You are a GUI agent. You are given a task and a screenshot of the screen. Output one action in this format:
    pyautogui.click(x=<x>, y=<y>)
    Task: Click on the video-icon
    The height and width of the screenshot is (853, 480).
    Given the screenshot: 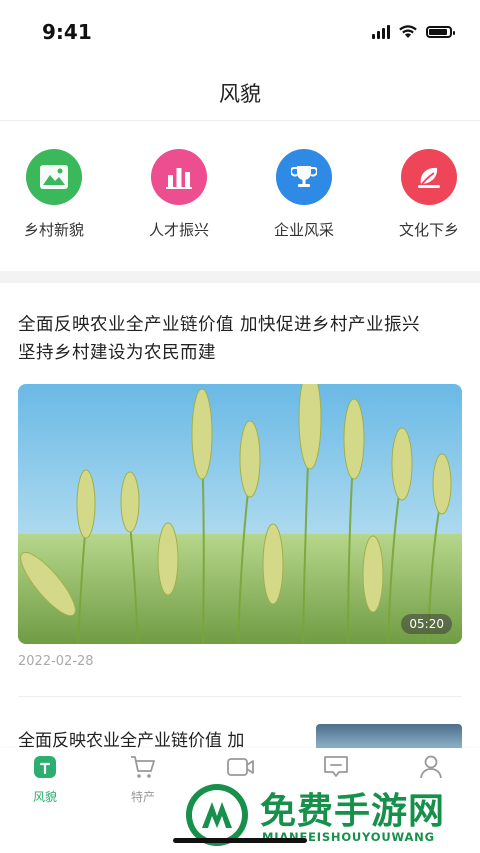 What is the action you would take?
    pyautogui.click(x=240, y=767)
    